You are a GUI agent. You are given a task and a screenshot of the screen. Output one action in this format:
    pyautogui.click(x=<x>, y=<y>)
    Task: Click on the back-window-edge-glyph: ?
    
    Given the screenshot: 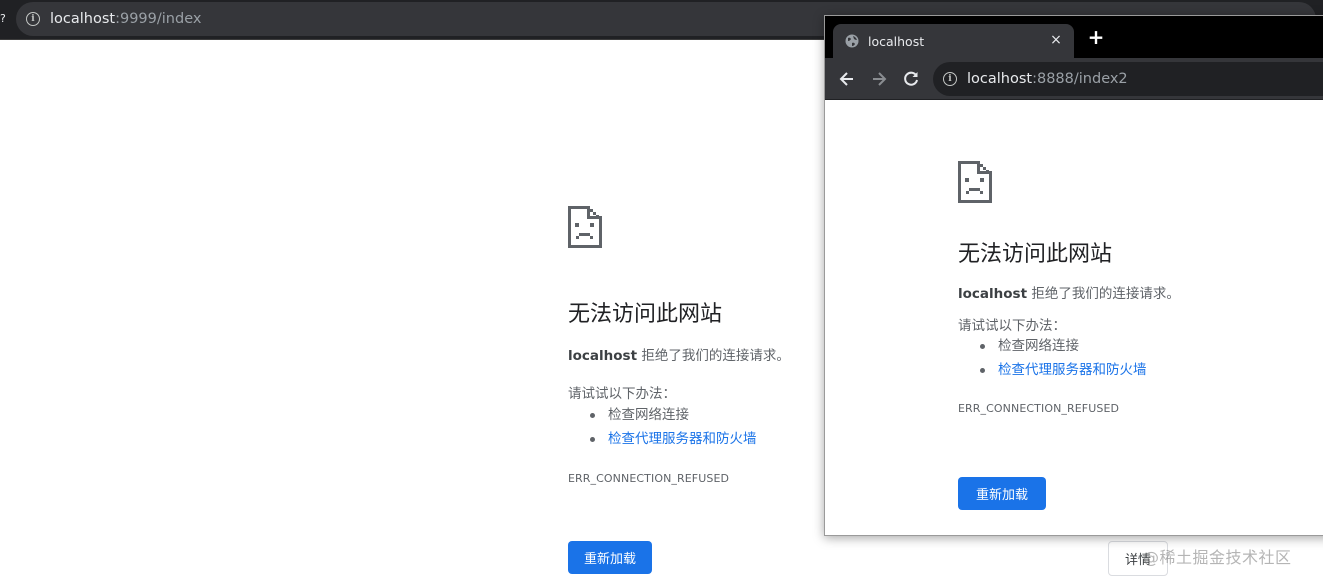 What is the action you would take?
    pyautogui.click(x=3, y=18)
    